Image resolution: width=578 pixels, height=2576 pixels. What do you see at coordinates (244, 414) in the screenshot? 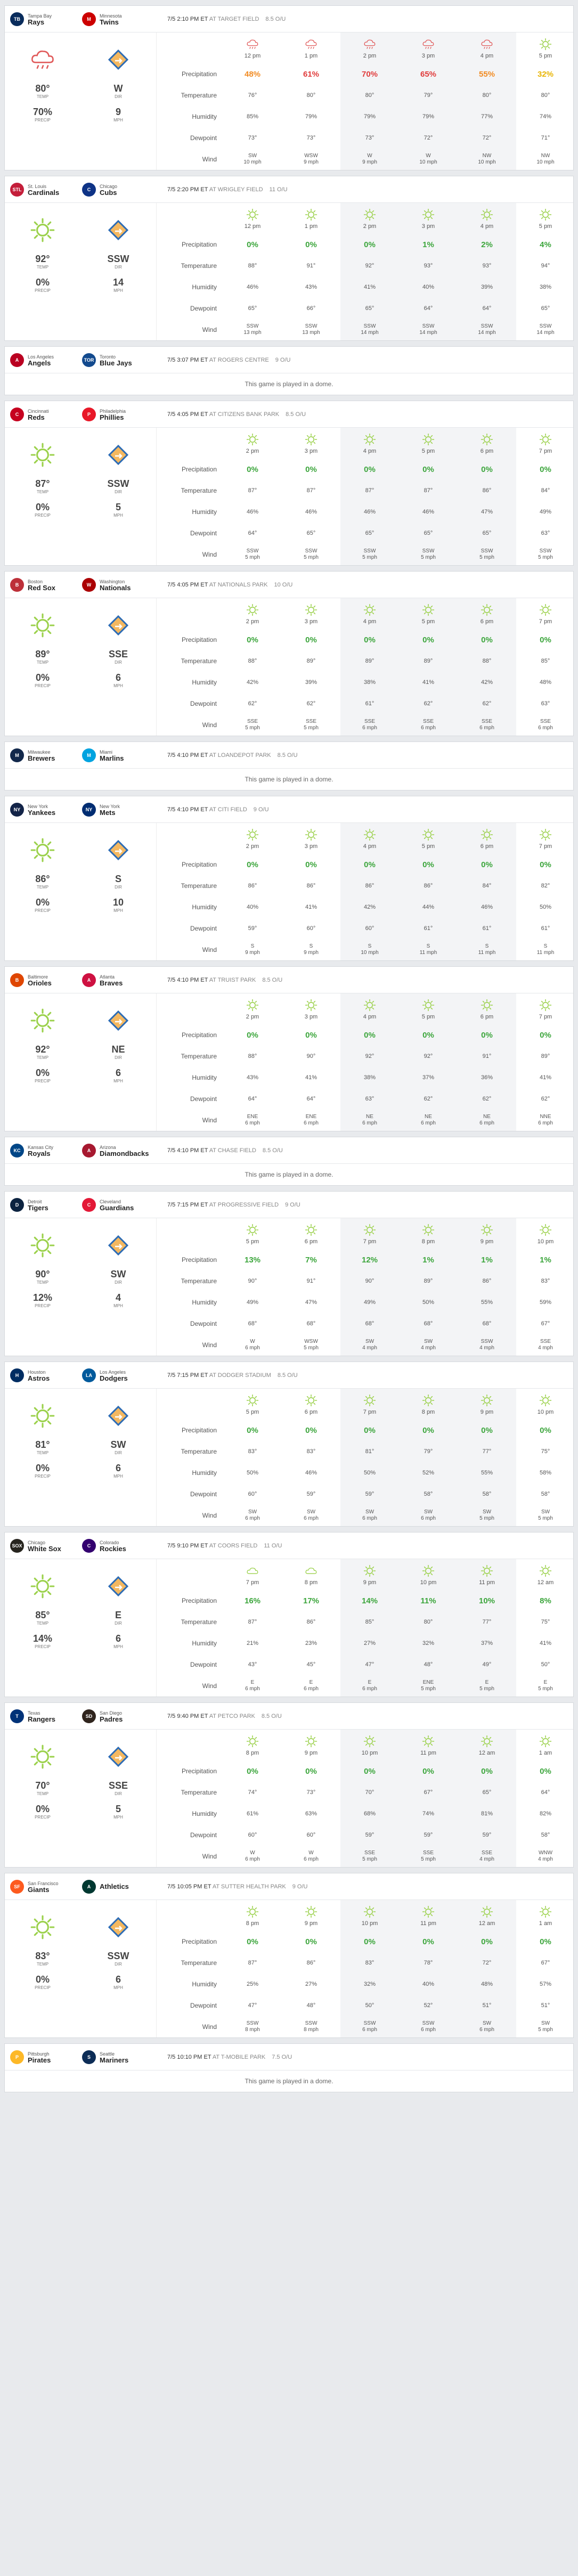
I see `game-park: AT CITIZENS BANK PARK` at bounding box center [244, 414].